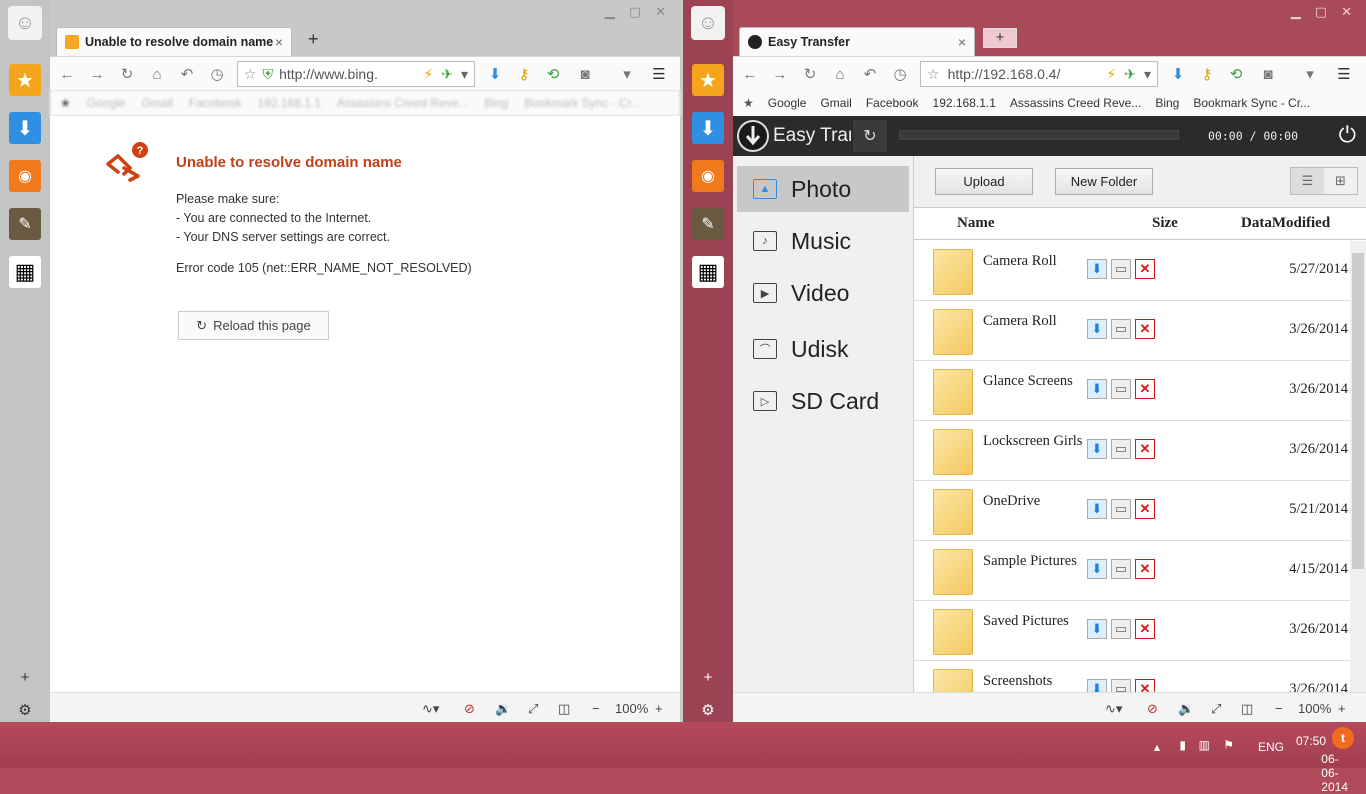  I want to click on battery-icon: ▮, so click(1182, 745).